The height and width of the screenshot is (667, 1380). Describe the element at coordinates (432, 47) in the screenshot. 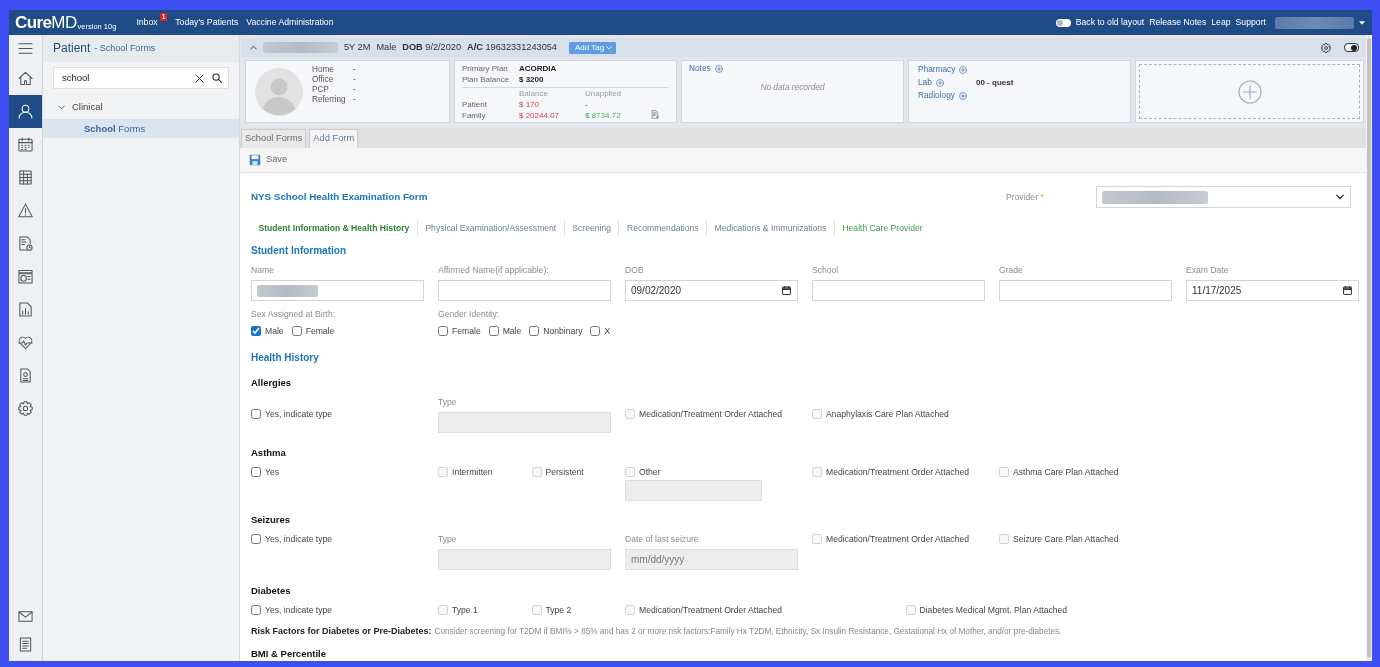

I see `patient-dob: DOB 9/2/2020` at that location.